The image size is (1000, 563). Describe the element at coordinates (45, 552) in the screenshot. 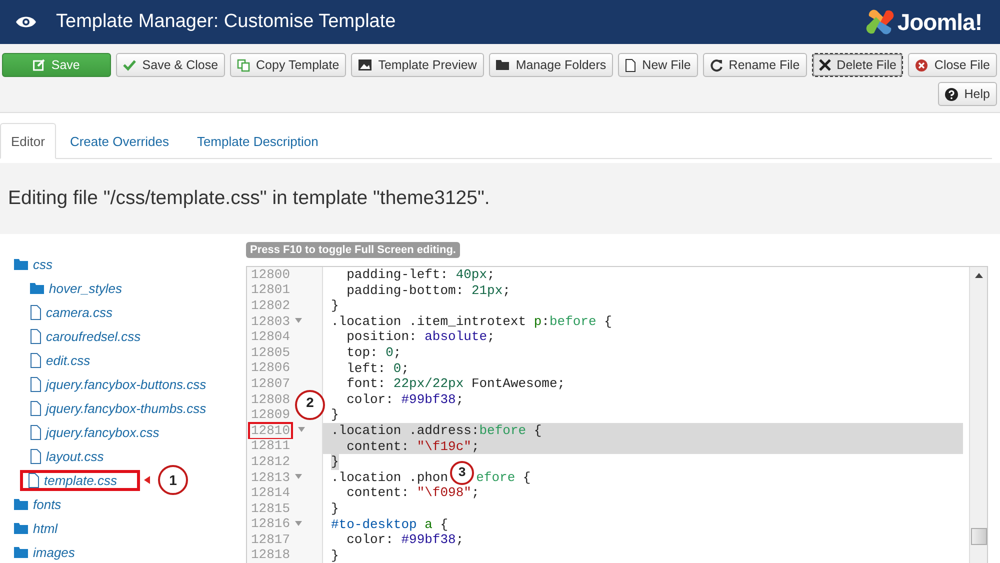

I see `folder-item: images` at that location.